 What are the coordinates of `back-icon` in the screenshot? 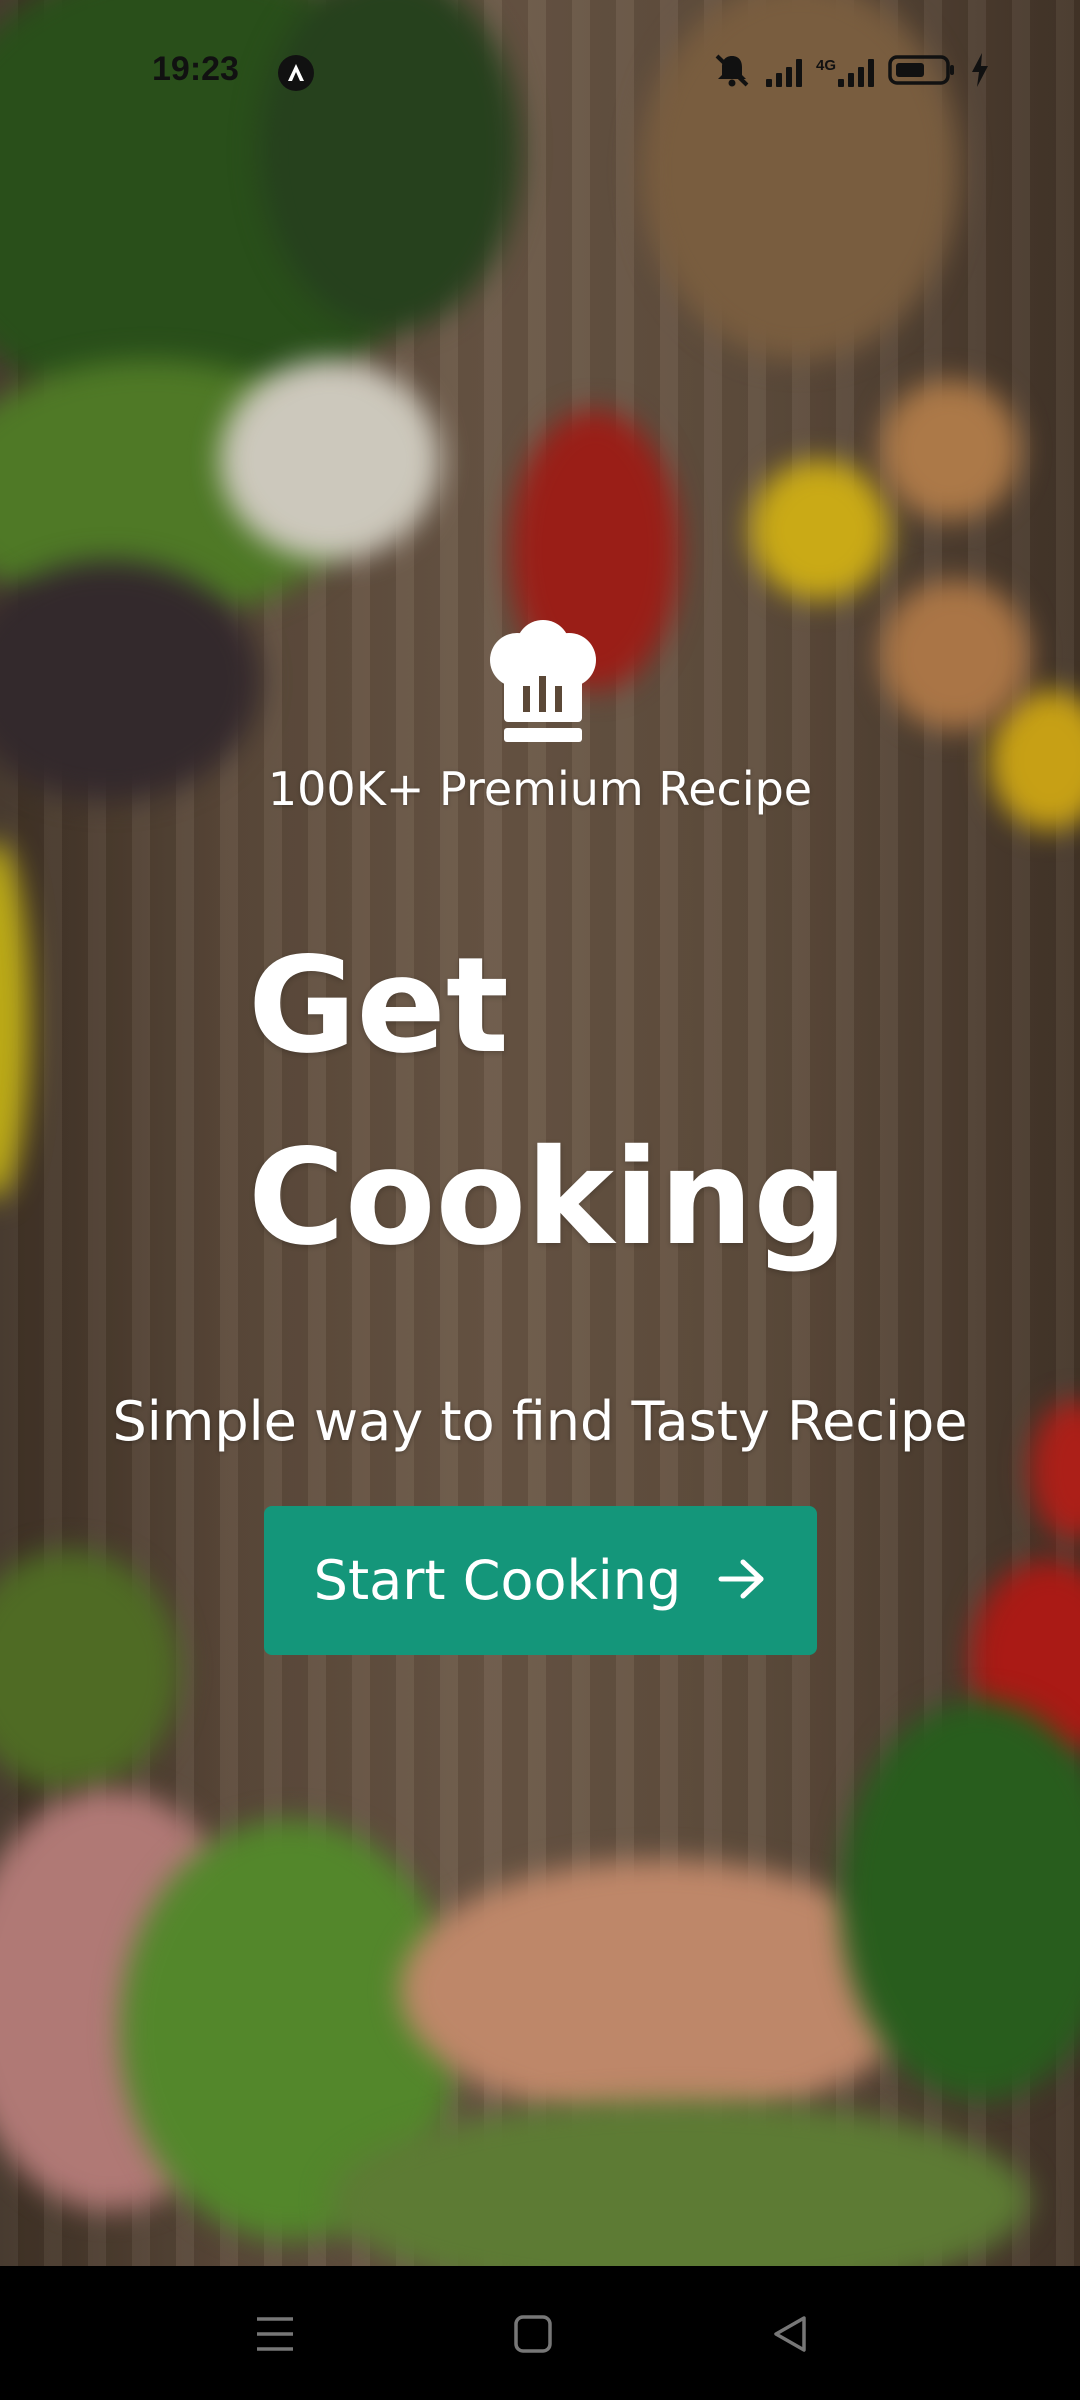 It's located at (790, 2334).